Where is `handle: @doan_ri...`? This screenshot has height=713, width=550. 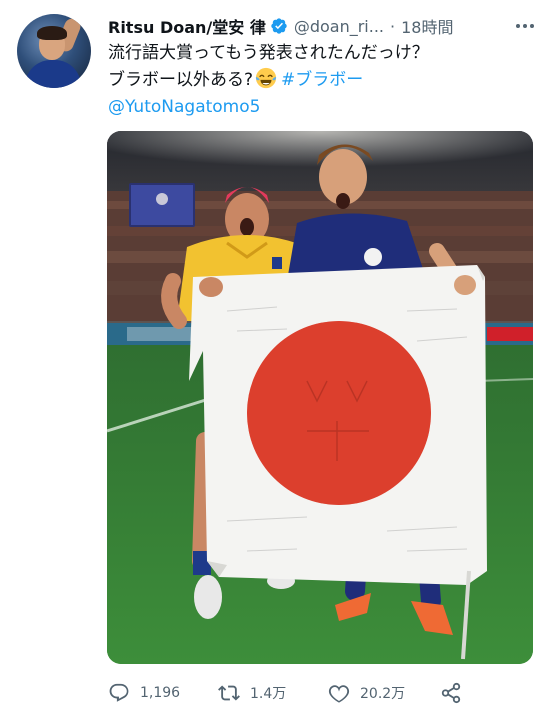
handle: @doan_ri... is located at coordinates (339, 26).